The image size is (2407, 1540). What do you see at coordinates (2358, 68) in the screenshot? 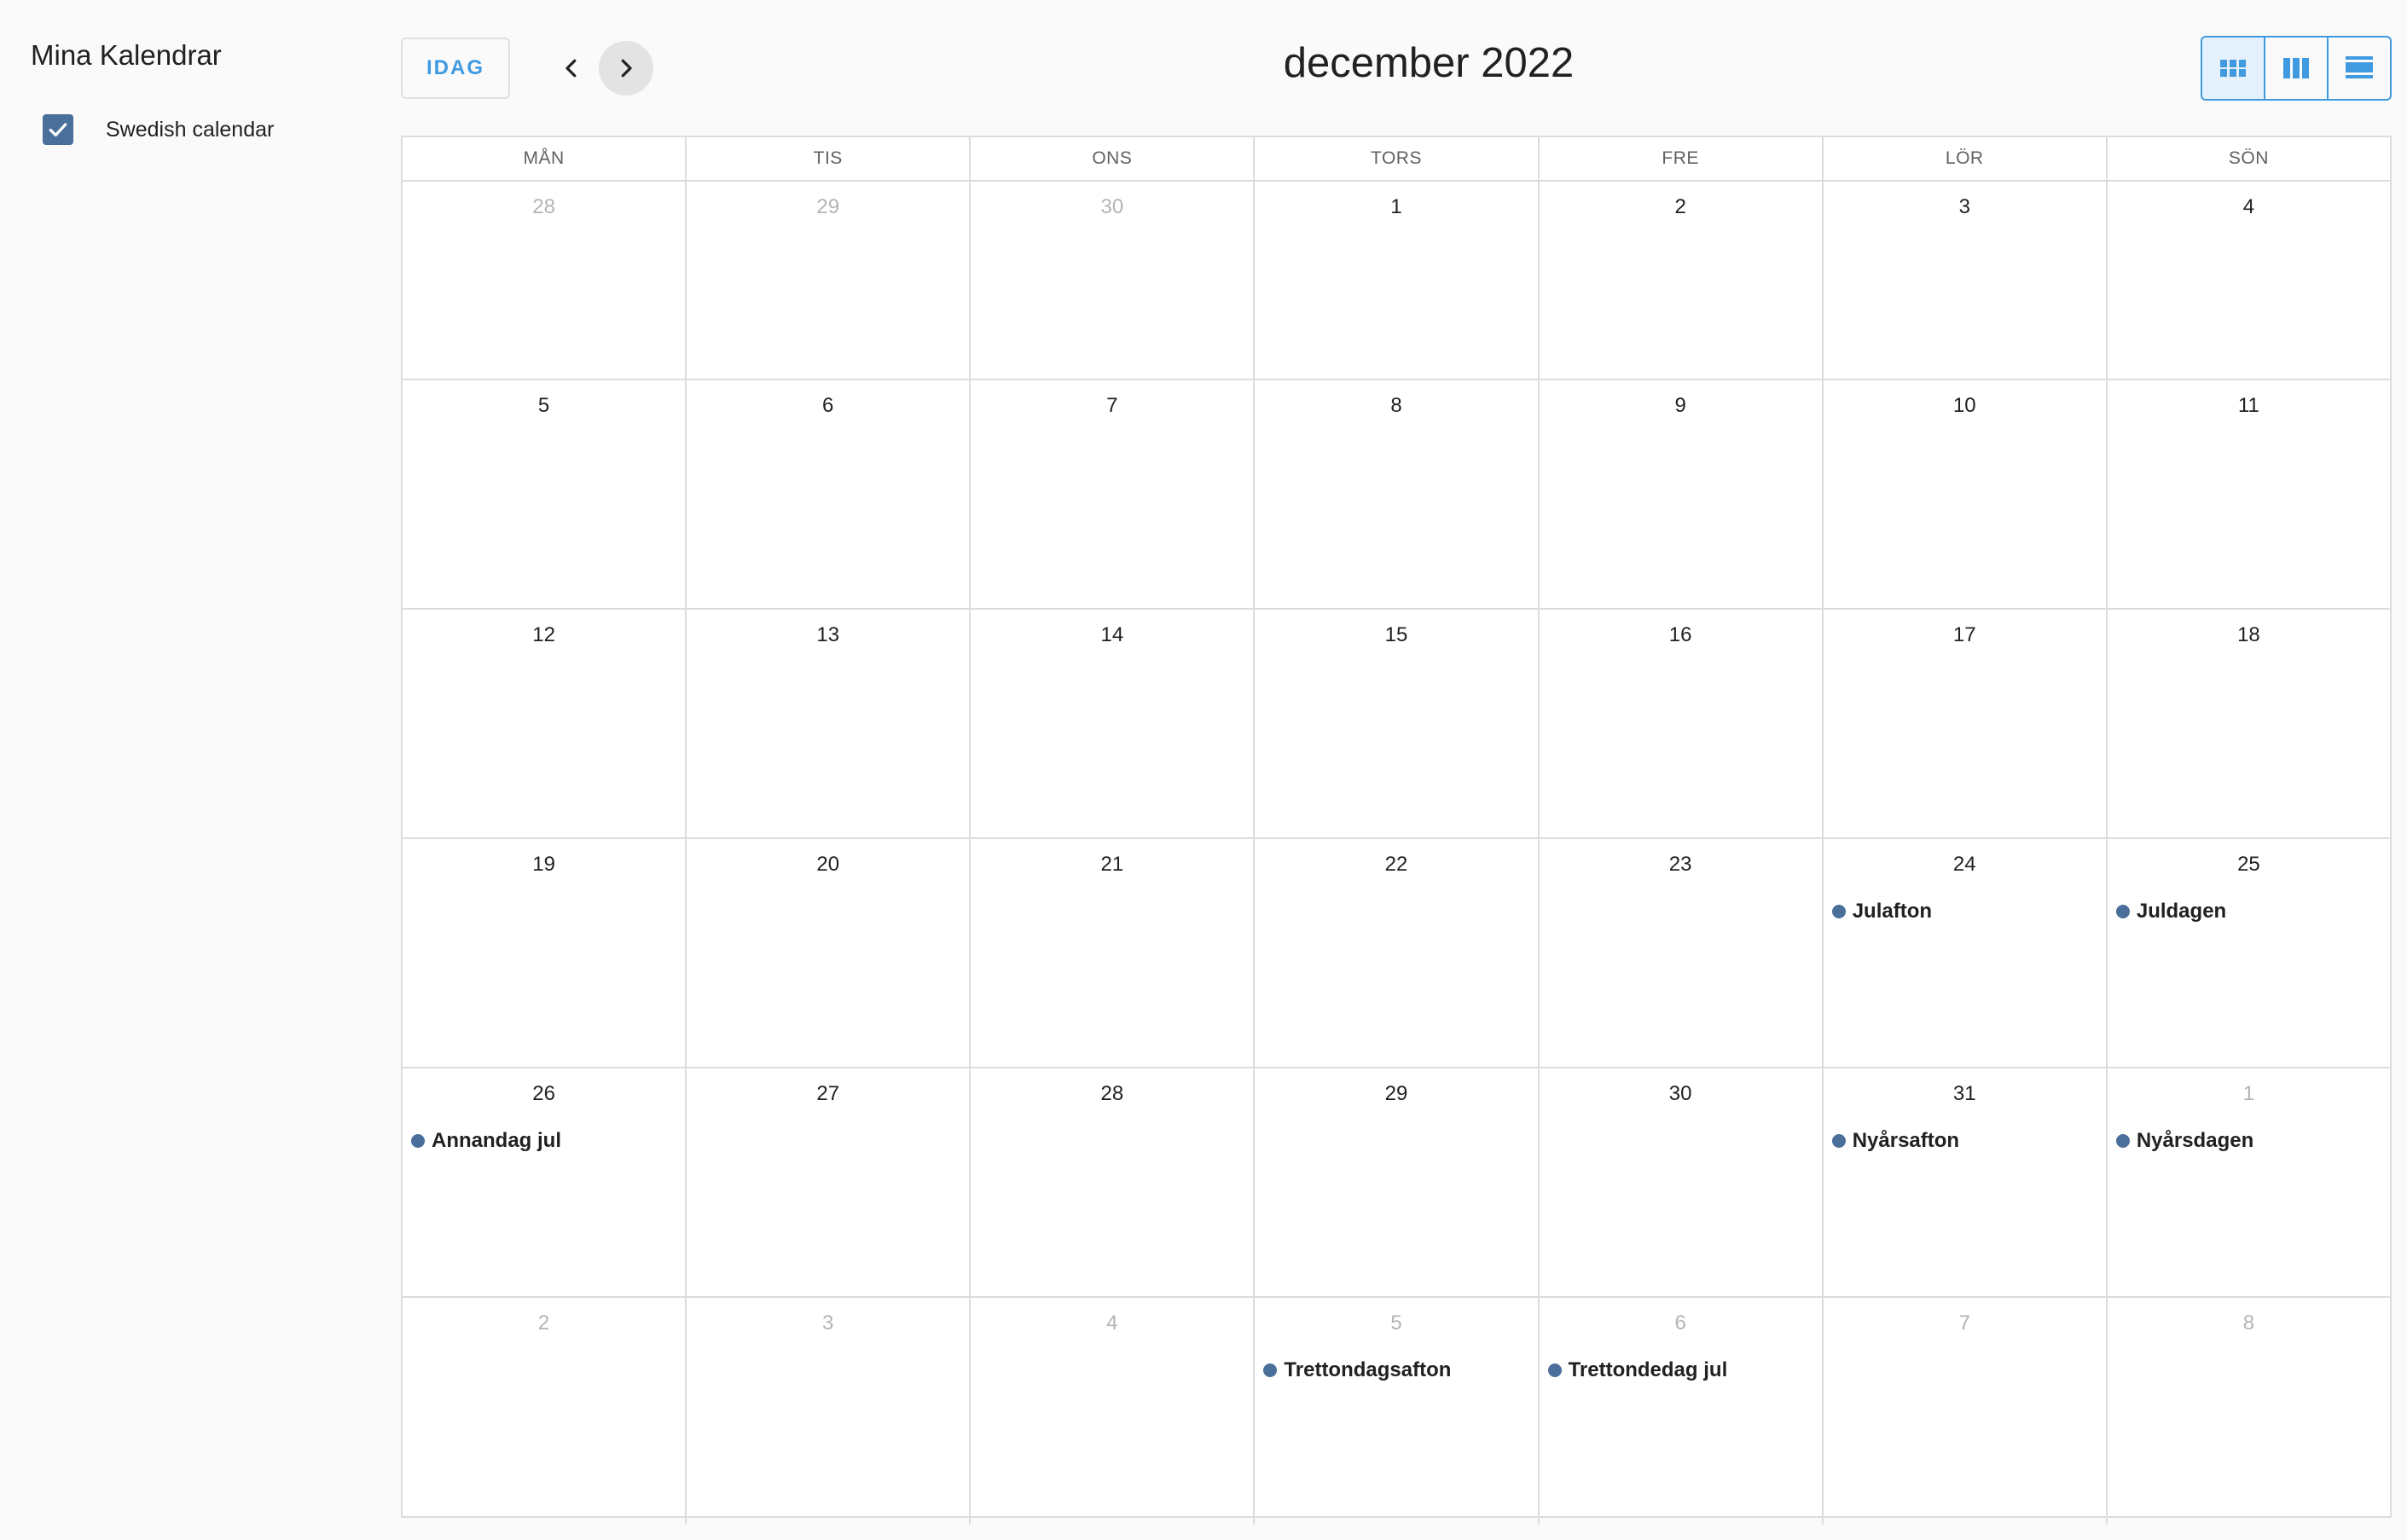
I see `list-view-button` at bounding box center [2358, 68].